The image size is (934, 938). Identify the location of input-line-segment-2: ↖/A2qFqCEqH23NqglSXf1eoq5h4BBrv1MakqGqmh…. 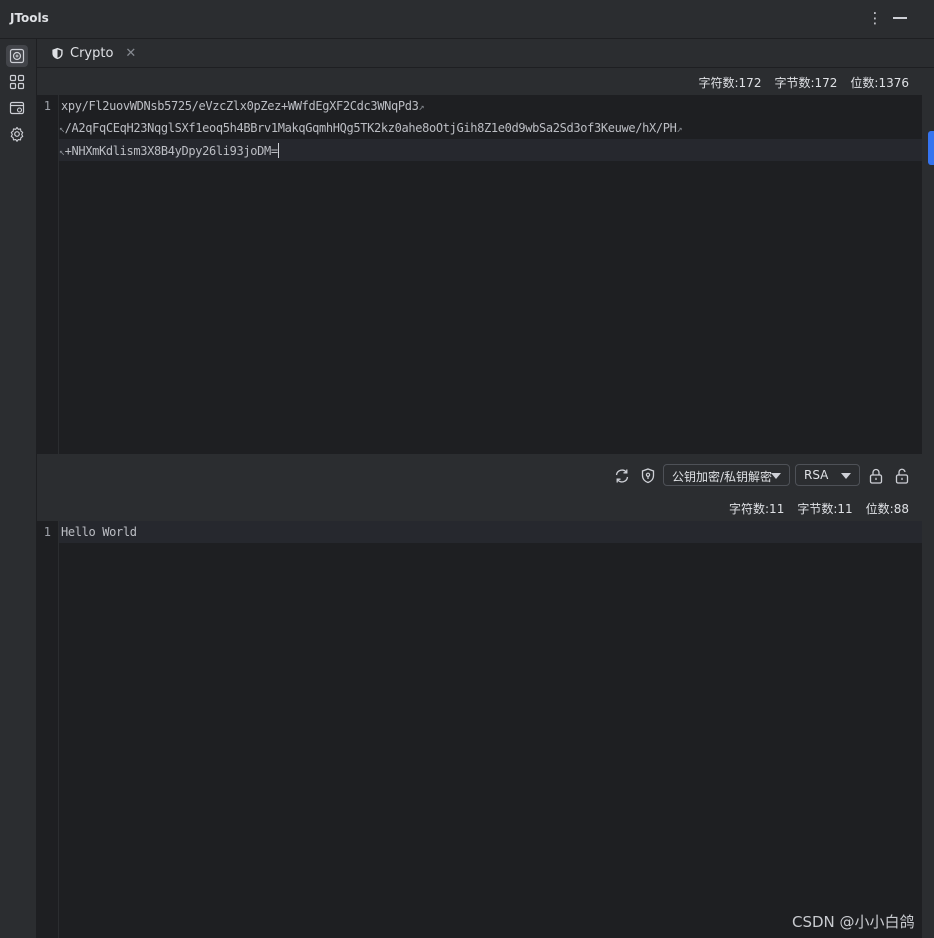
(371, 128).